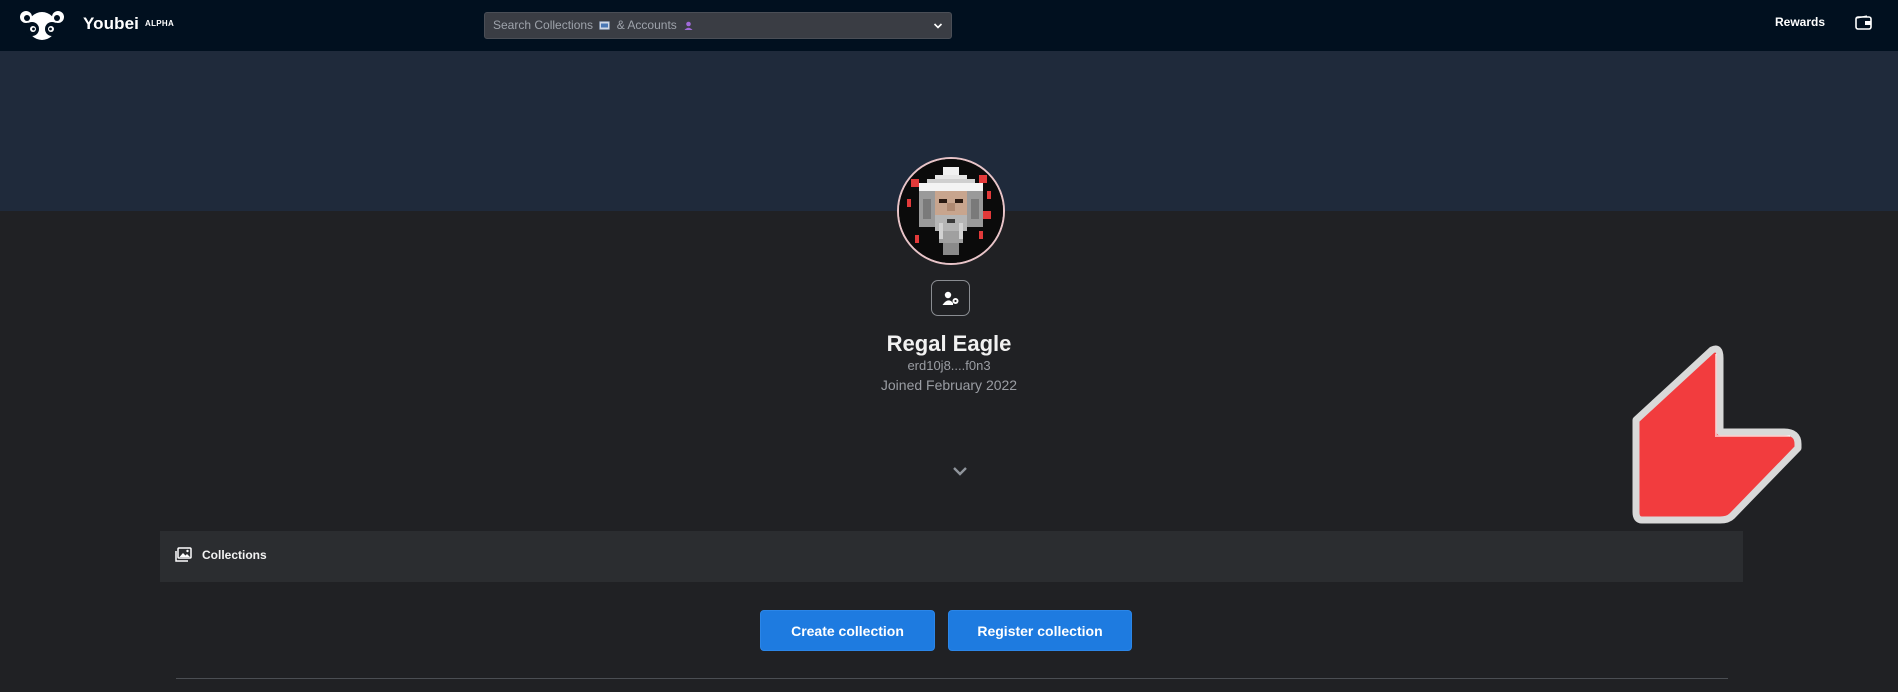  I want to click on red-arrow-icon, so click(1717, 434).